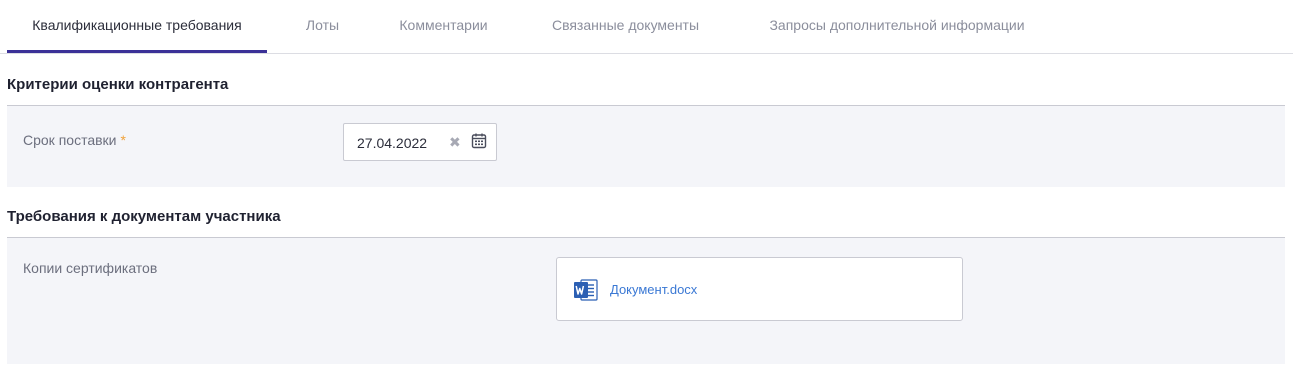  I want to click on document-card: Документ.docx, so click(759, 289).